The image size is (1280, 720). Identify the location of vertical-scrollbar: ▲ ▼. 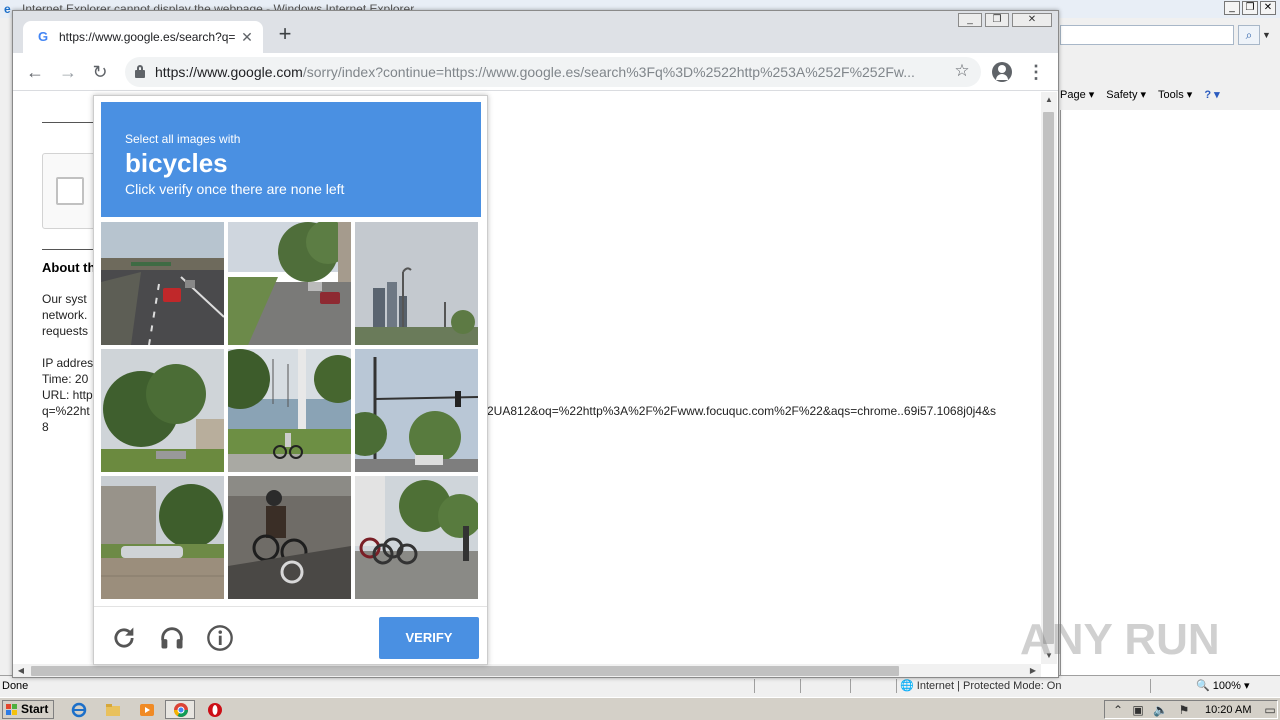
(1049, 378).